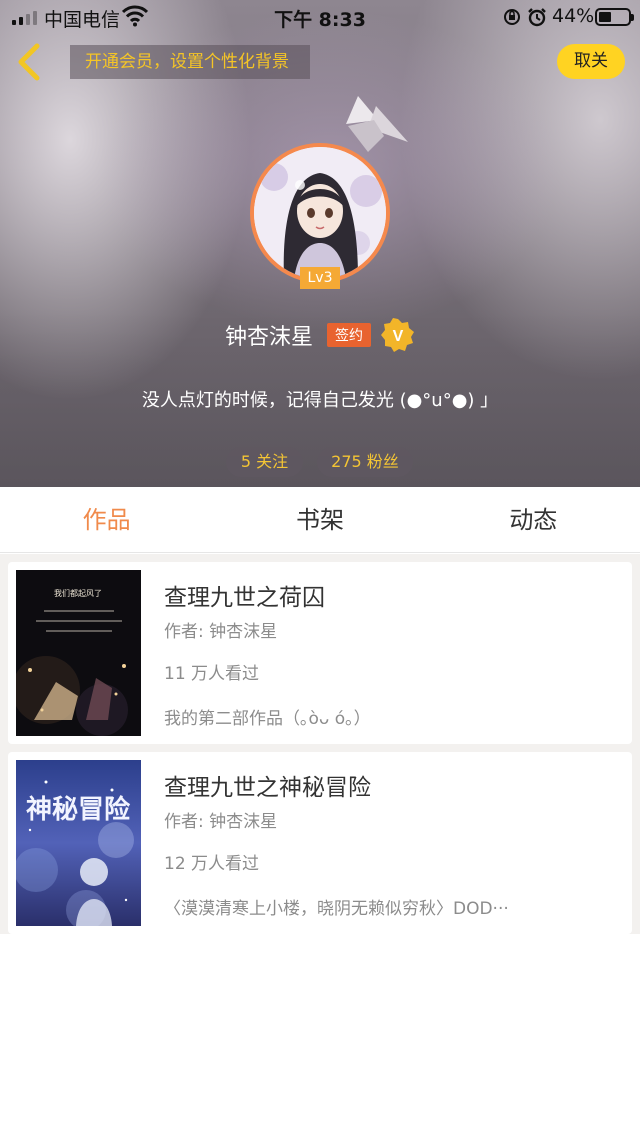 The width and height of the screenshot is (640, 1138). What do you see at coordinates (320, 17) in the screenshot?
I see `status-bar: 中国电信 下午 8:33 44%` at bounding box center [320, 17].